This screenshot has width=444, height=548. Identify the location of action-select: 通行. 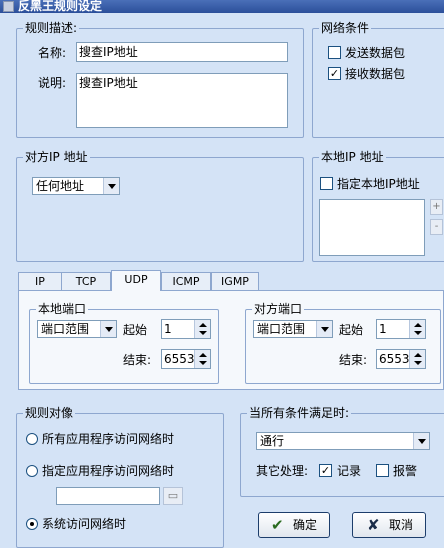
(343, 441).